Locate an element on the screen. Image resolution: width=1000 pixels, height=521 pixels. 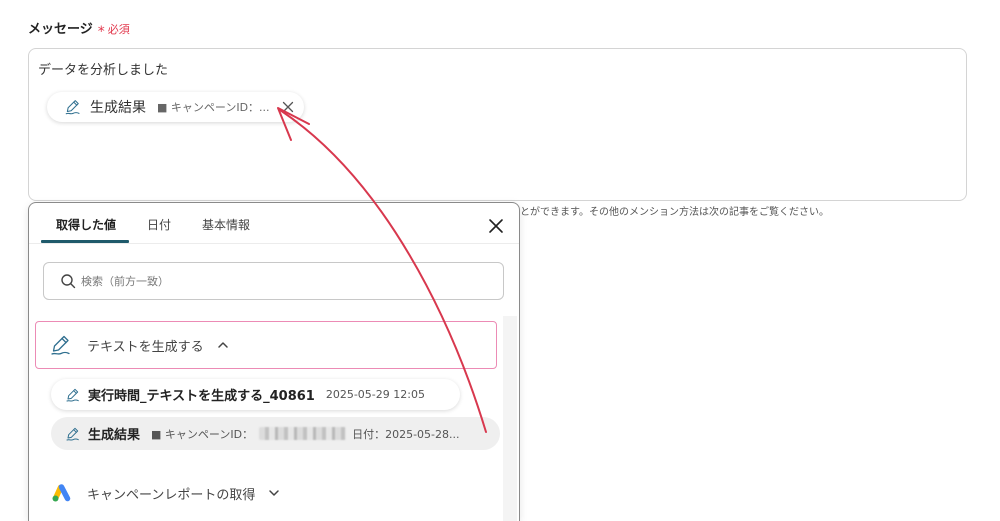
chevron-up-icon is located at coordinates (223, 345).